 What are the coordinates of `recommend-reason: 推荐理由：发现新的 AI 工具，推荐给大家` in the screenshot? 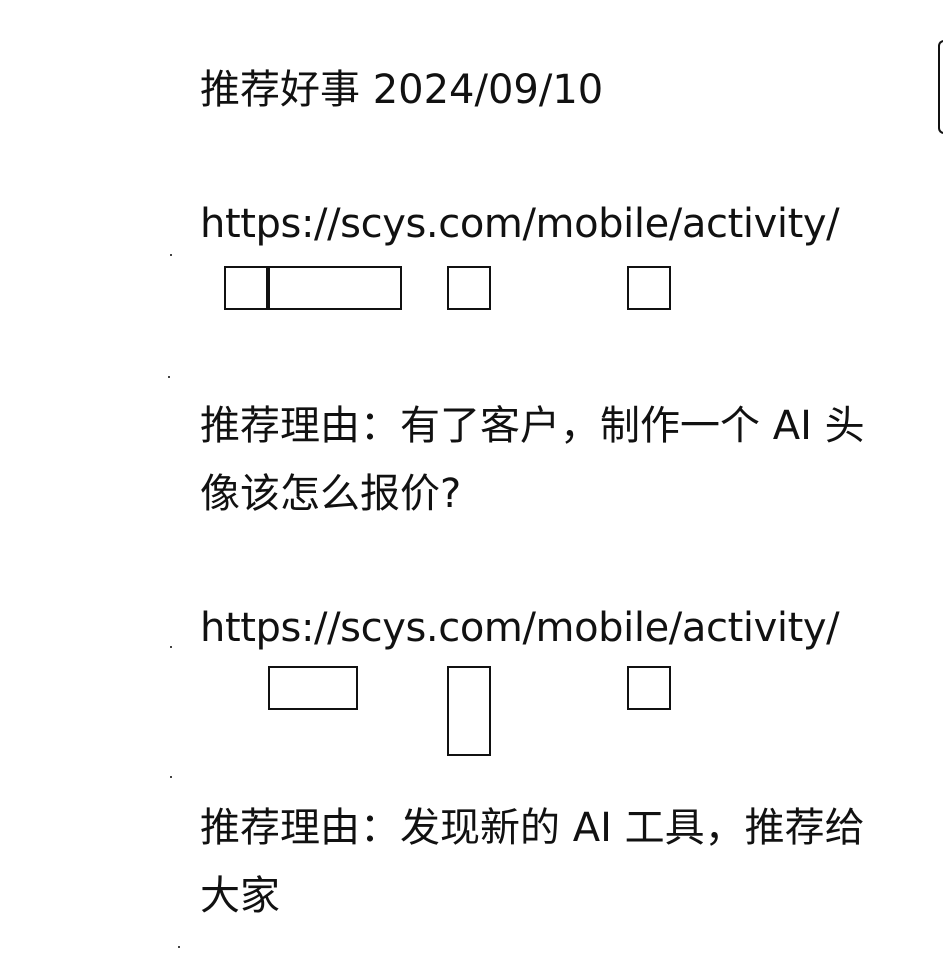 It's located at (532, 862).